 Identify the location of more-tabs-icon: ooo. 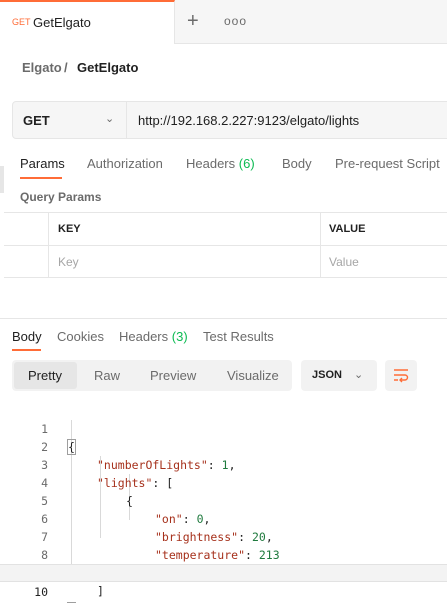
(235, 21).